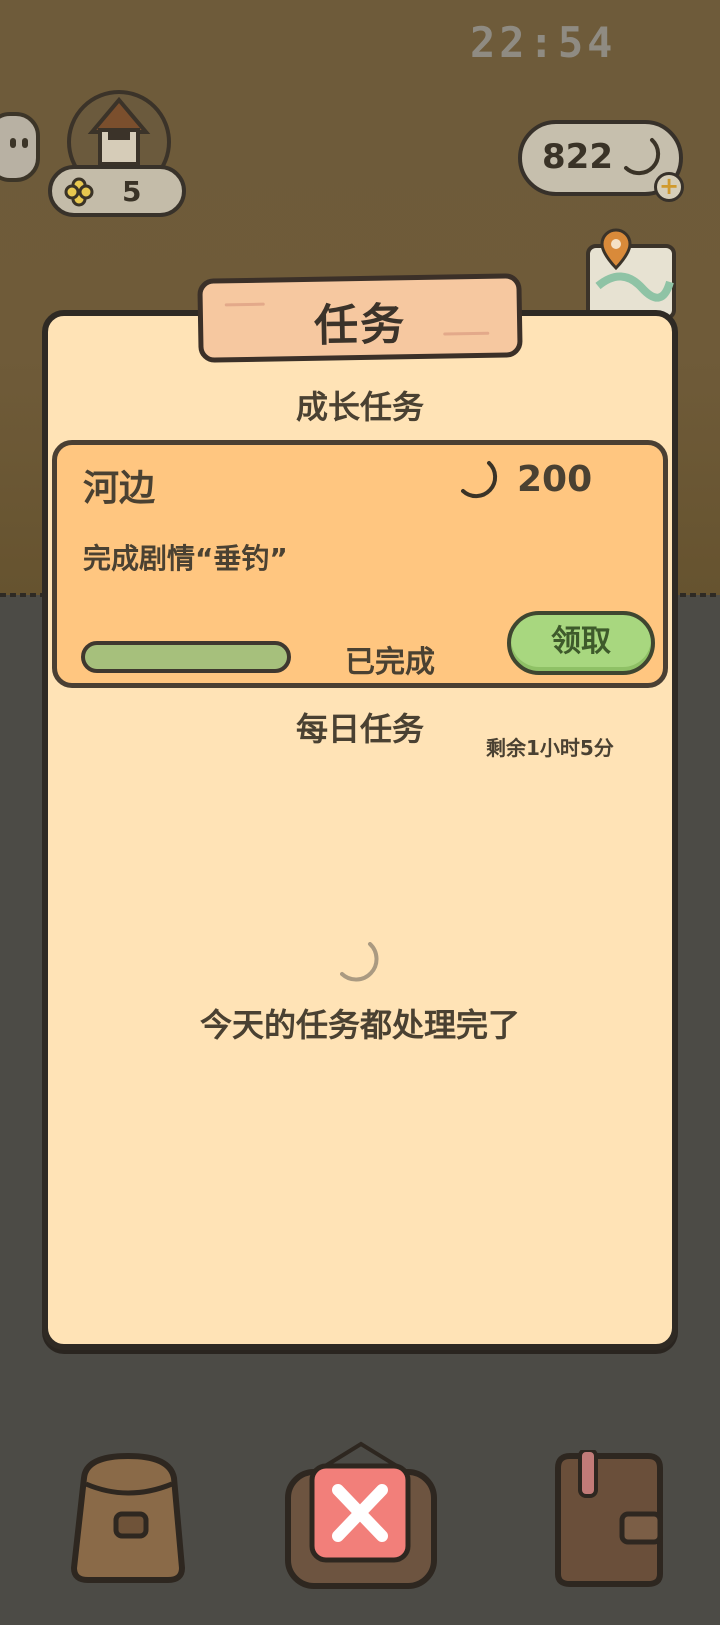 This screenshot has width=720, height=1625. What do you see at coordinates (669, 187) in the screenshot?
I see `add-currency-button: +` at bounding box center [669, 187].